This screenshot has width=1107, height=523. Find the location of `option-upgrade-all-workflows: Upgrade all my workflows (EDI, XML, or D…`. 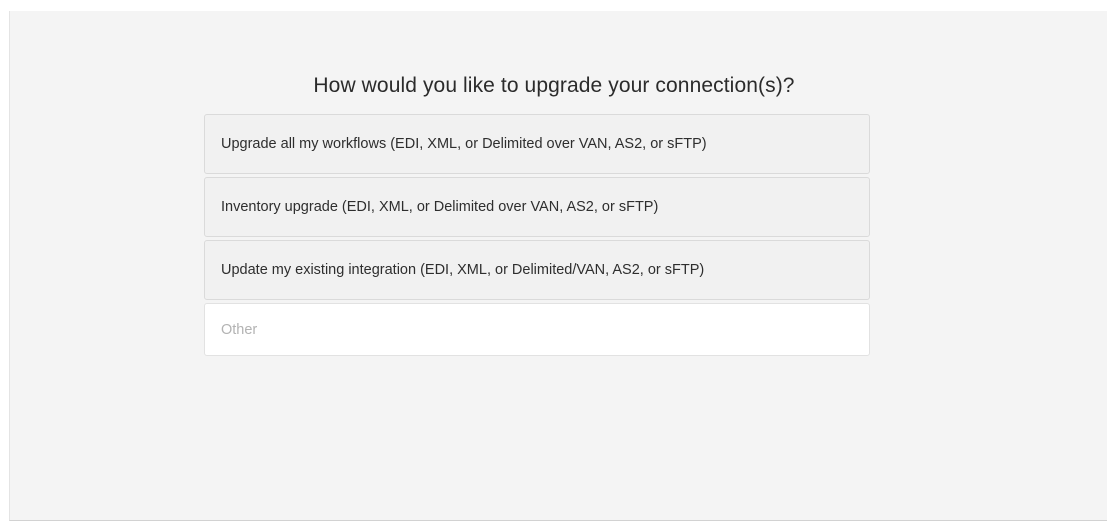

option-upgrade-all-workflows: Upgrade all my workflows (EDI, XML, or D… is located at coordinates (537, 144).